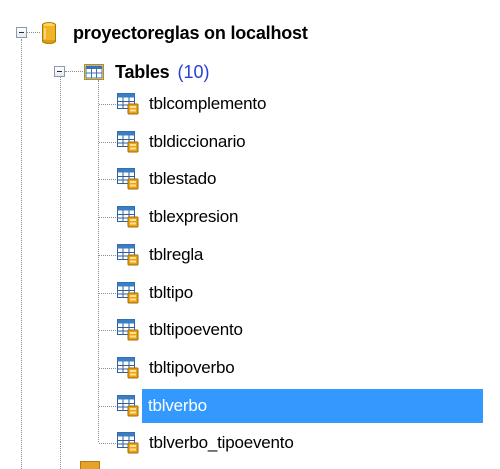 The width and height of the screenshot is (500, 469). What do you see at coordinates (208, 103) in the screenshot?
I see `table-name: tblcomplemento` at bounding box center [208, 103].